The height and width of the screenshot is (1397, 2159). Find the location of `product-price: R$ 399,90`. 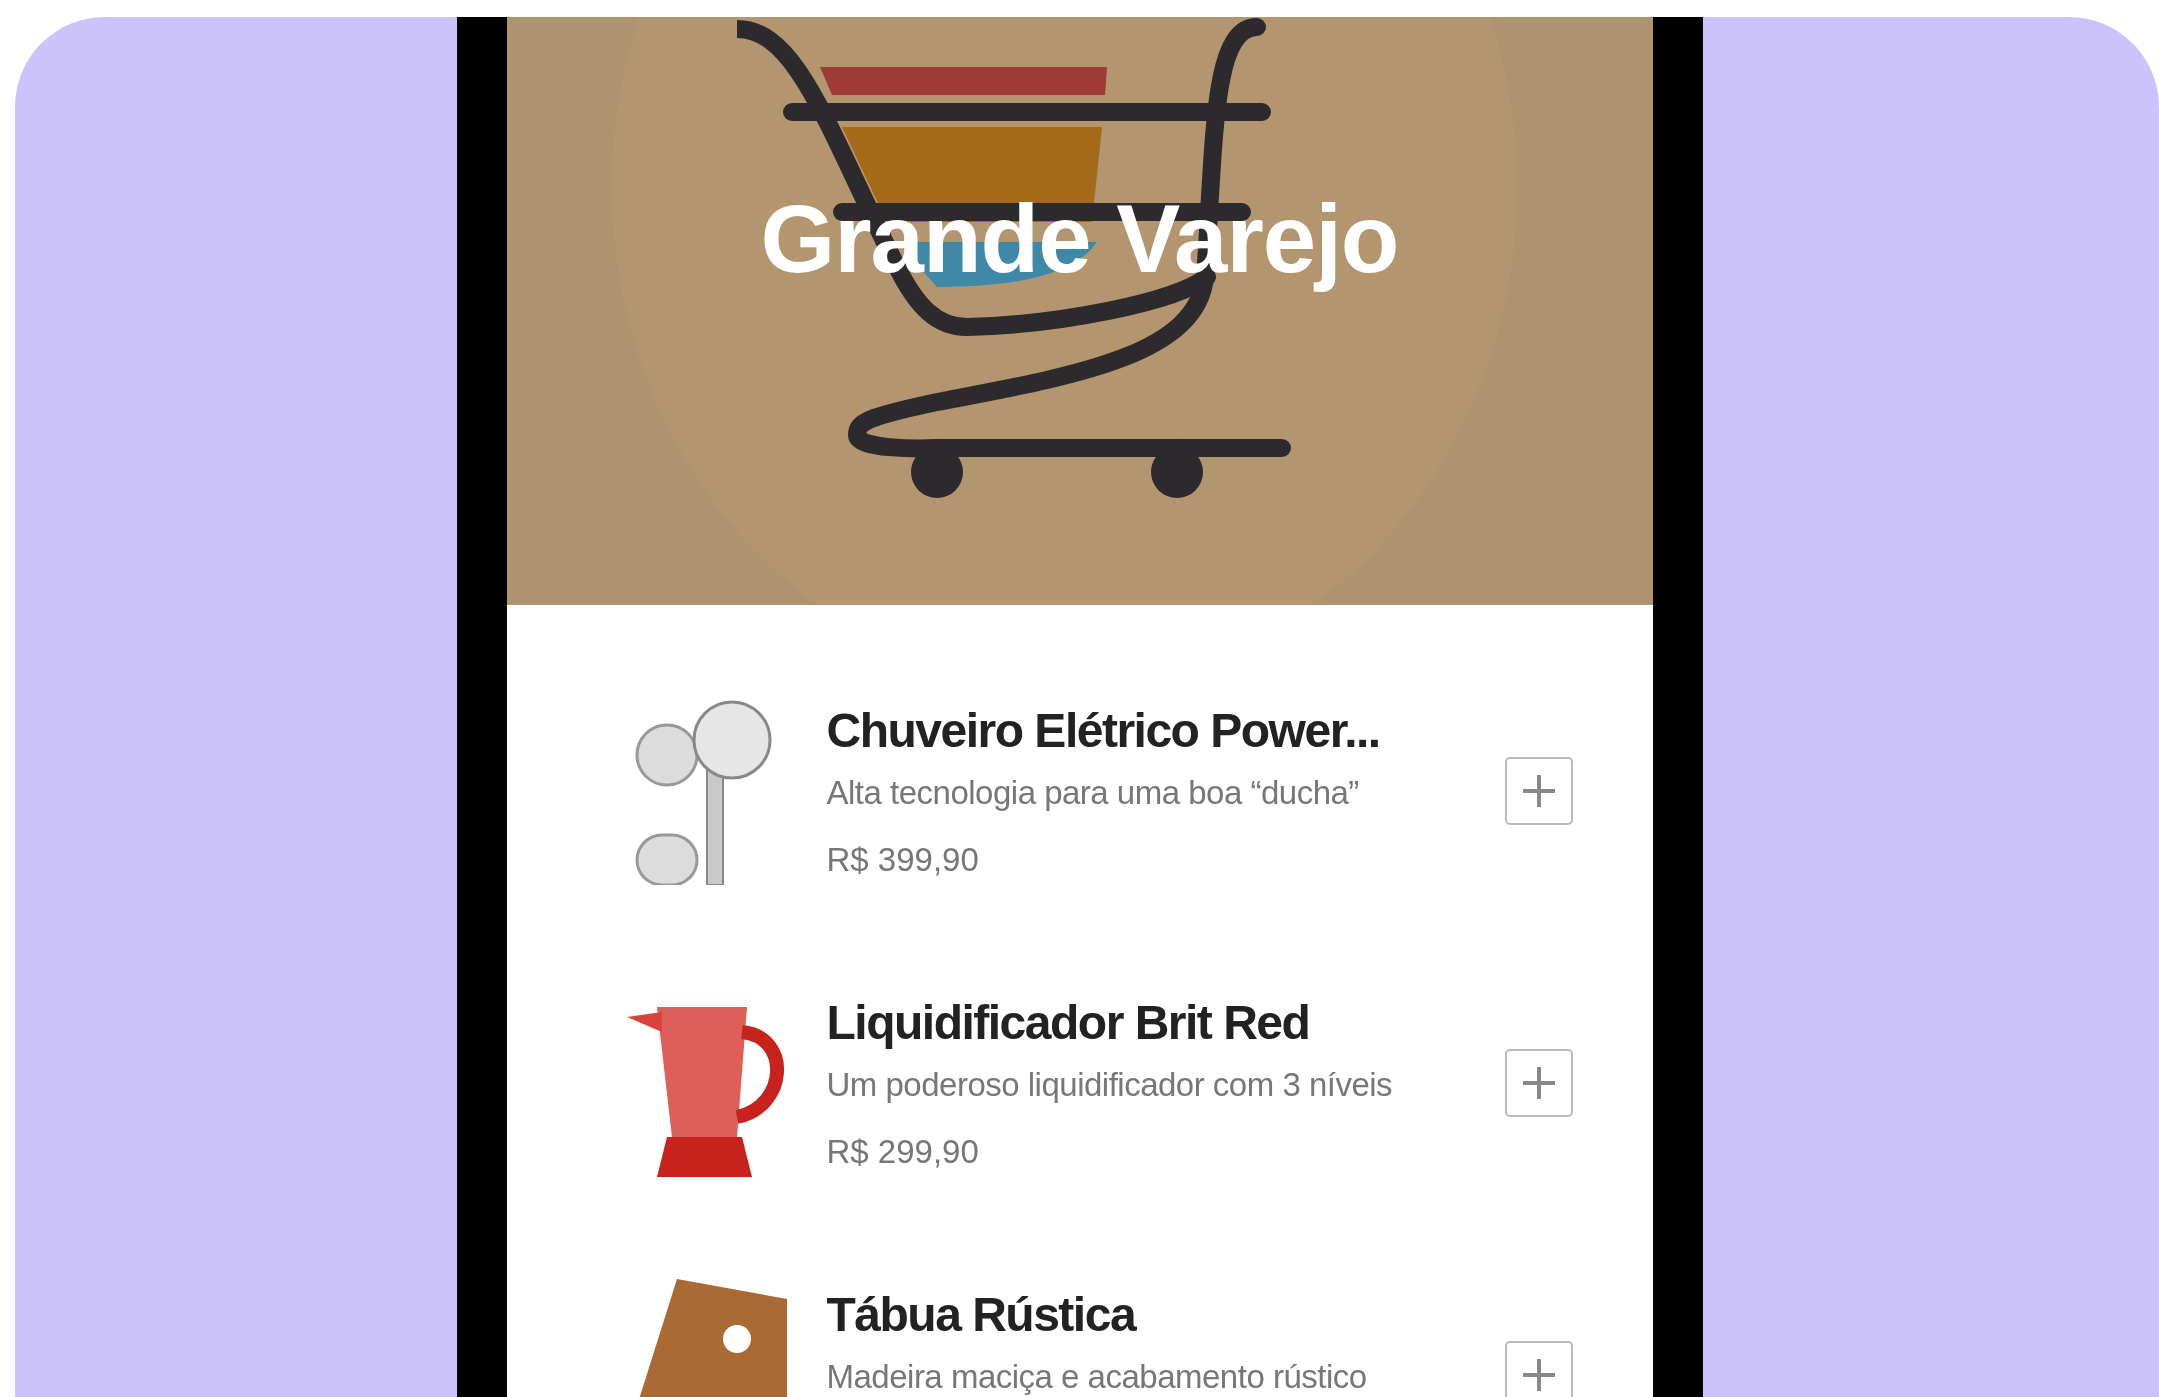

product-price: R$ 399,90 is located at coordinates (903, 860).